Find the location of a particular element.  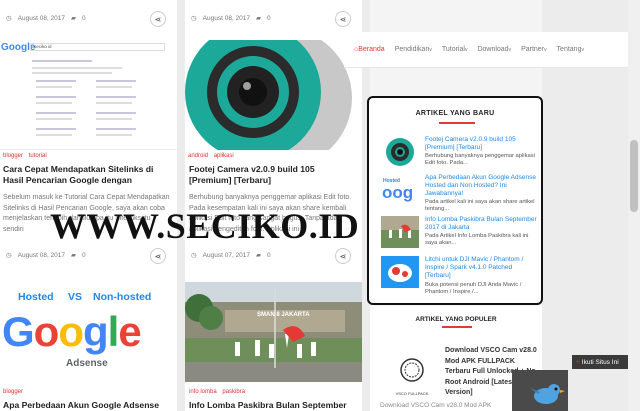

post-meta: ◷ August 07, 2017 ▰ 0 is located at coordinates (231, 255).